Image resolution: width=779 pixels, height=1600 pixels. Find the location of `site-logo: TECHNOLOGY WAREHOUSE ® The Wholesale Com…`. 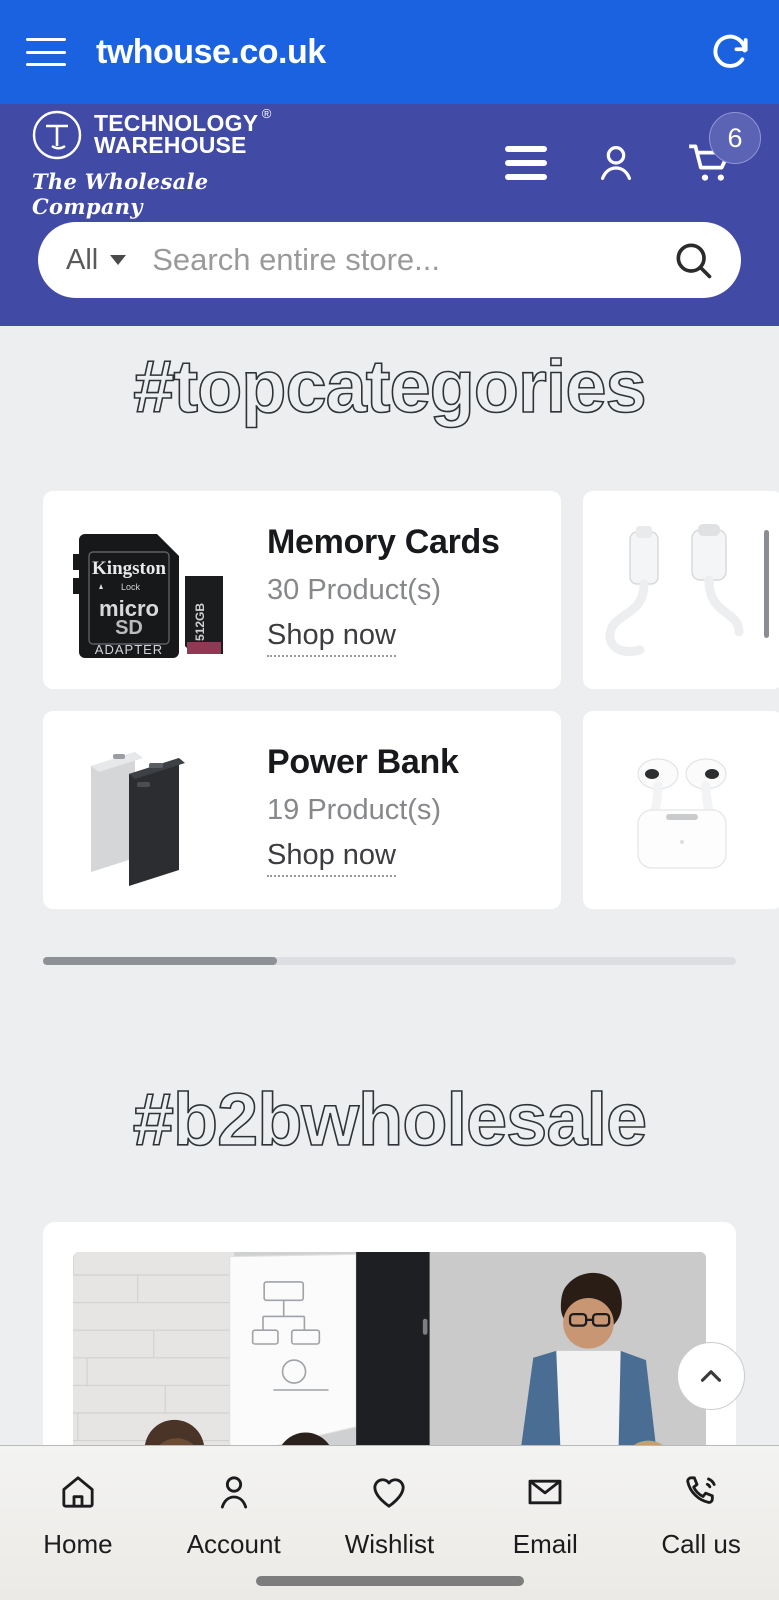

site-logo: TECHNOLOGY WAREHOUSE ® The Wholesale Com… is located at coordinates (155, 162).